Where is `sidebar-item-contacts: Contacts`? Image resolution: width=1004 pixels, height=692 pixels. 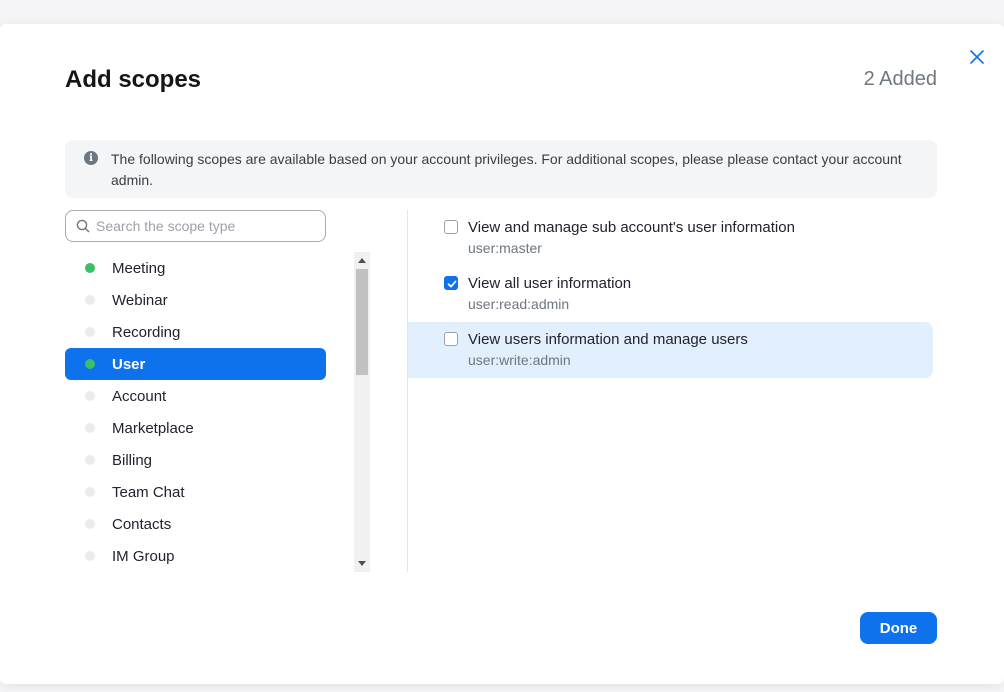 sidebar-item-contacts: Contacts is located at coordinates (195, 524).